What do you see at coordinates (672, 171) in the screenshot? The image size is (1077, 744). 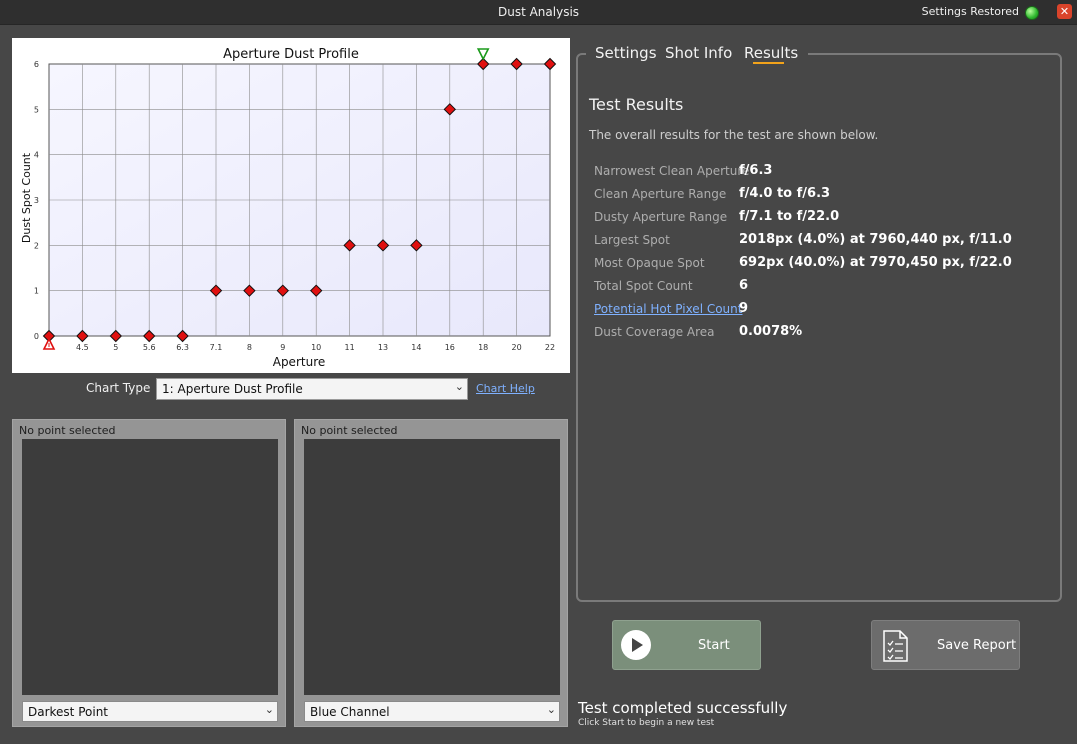 I see `result-label: Narrowest Clean Aperture` at bounding box center [672, 171].